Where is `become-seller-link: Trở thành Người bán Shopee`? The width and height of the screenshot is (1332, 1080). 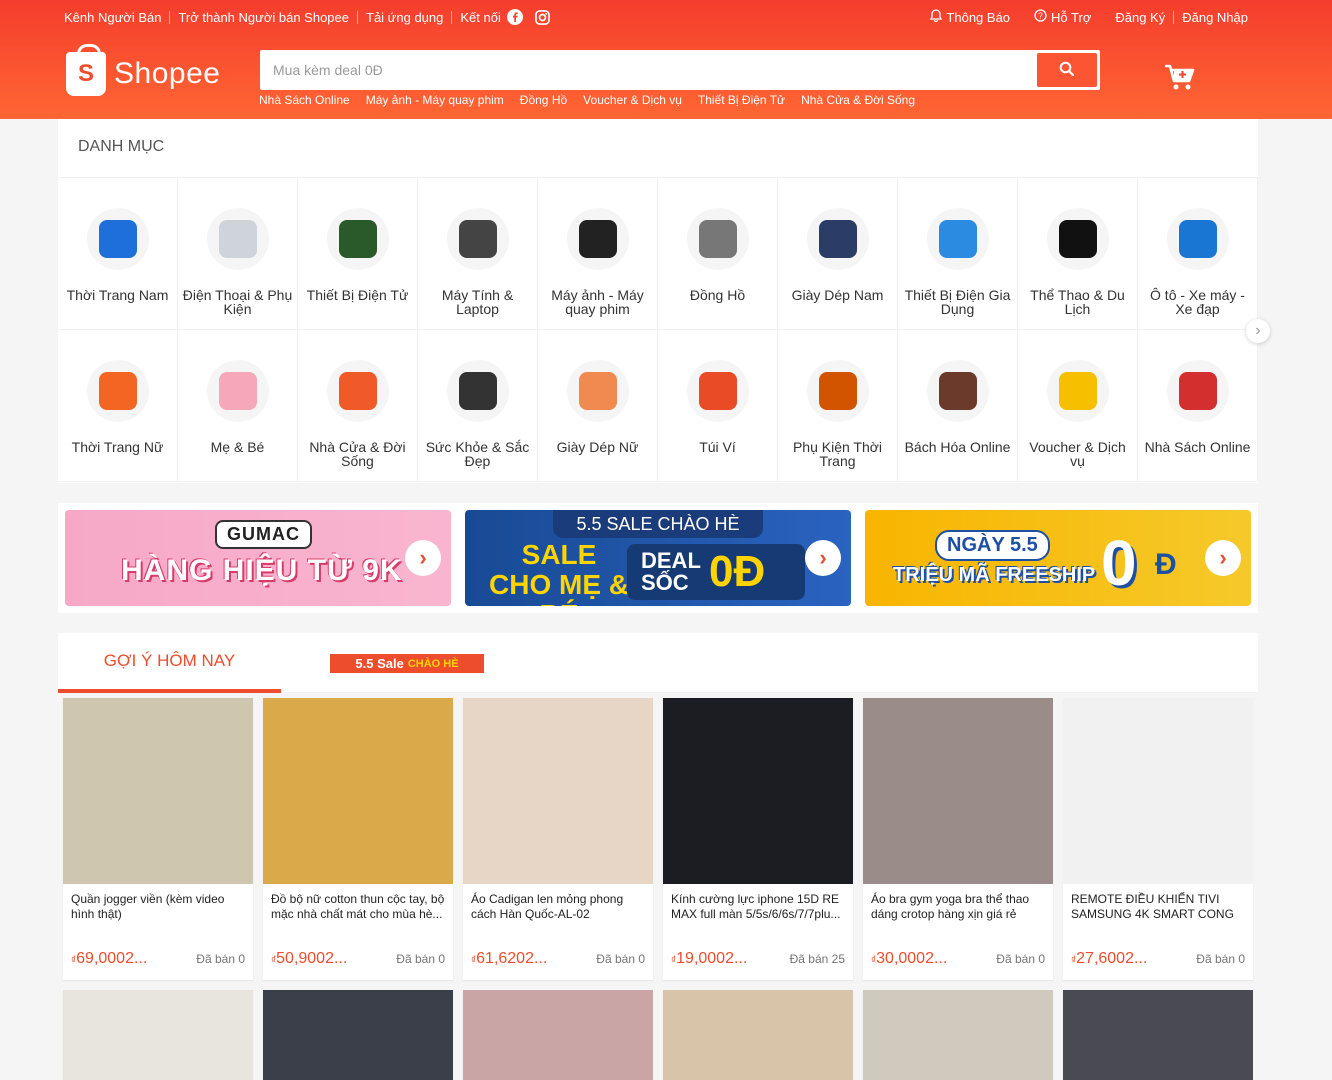 become-seller-link: Trở thành Người bán Shopee is located at coordinates (263, 17).